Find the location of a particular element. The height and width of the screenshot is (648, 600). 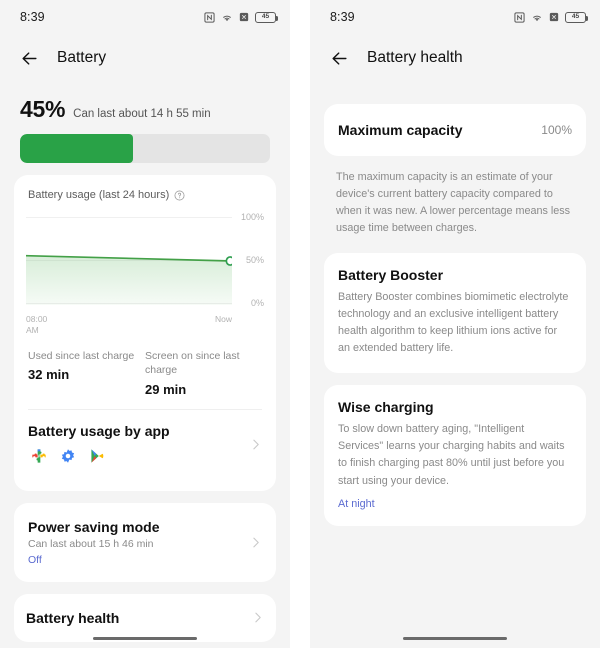

chart-plot-area is located at coordinates (129, 261).